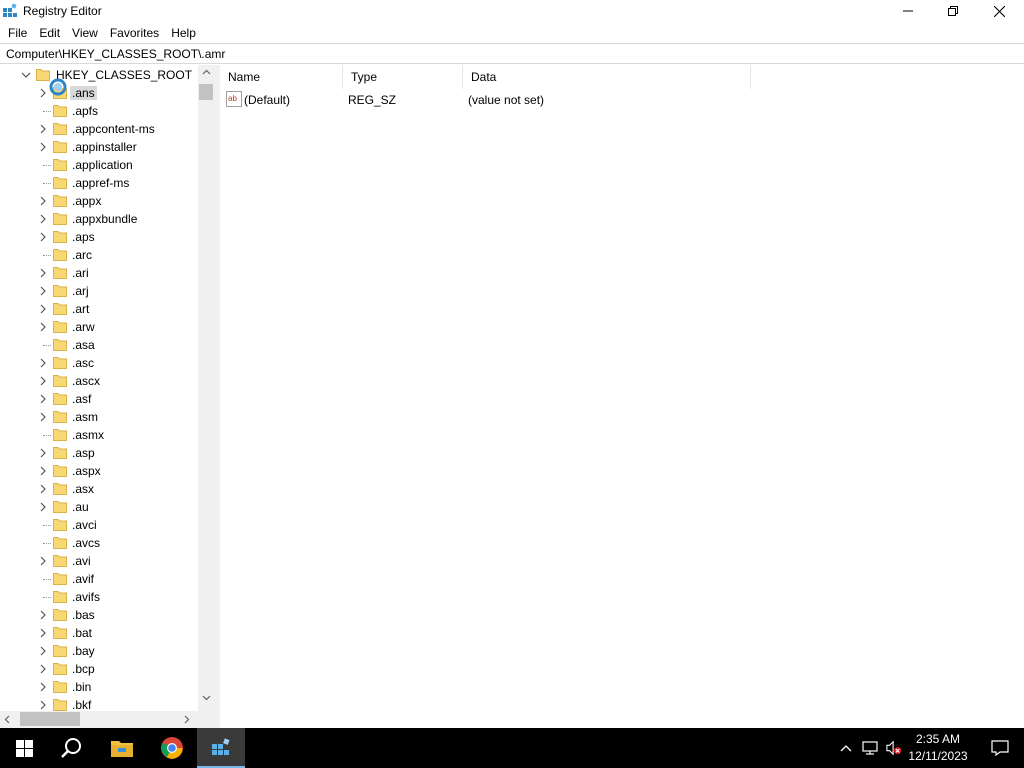  Describe the element at coordinates (83, 615) in the screenshot. I see `tree-item-label: .bas` at that location.